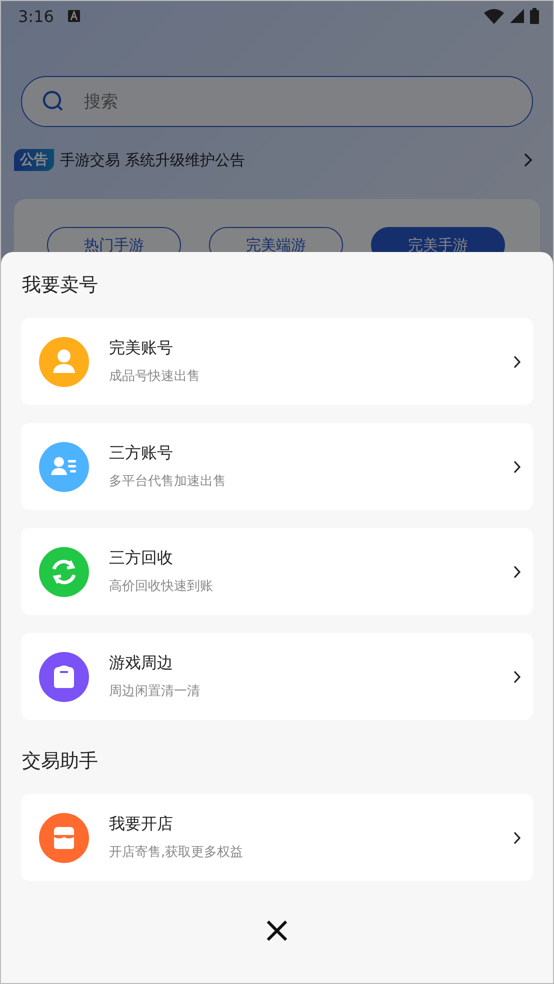 This screenshot has height=984, width=554. What do you see at coordinates (176, 852) in the screenshot?
I see `item-subtitle: 开店寄售,获取更多权益` at bounding box center [176, 852].